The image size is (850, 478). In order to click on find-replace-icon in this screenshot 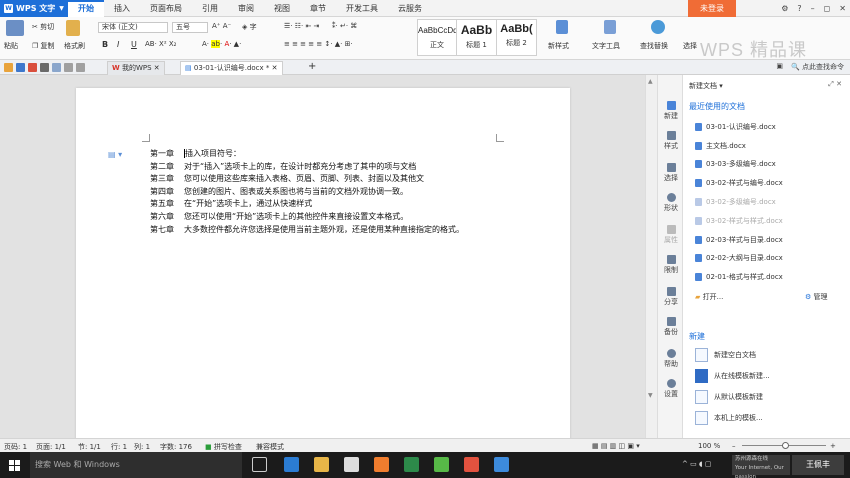, I will do `click(658, 27)`.